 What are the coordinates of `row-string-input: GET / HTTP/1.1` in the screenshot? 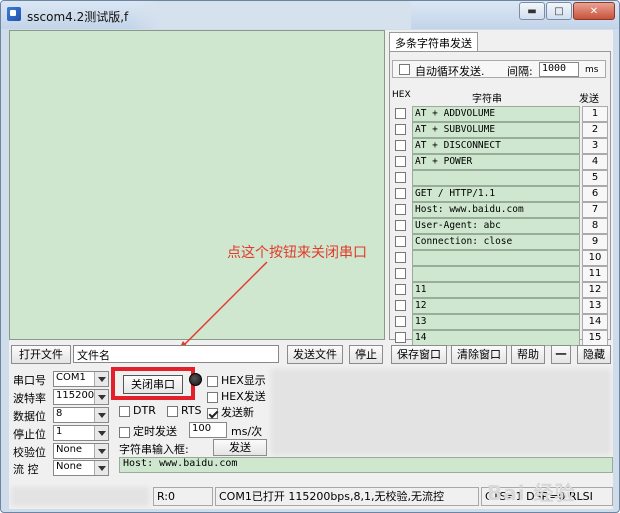 It's located at (496, 194).